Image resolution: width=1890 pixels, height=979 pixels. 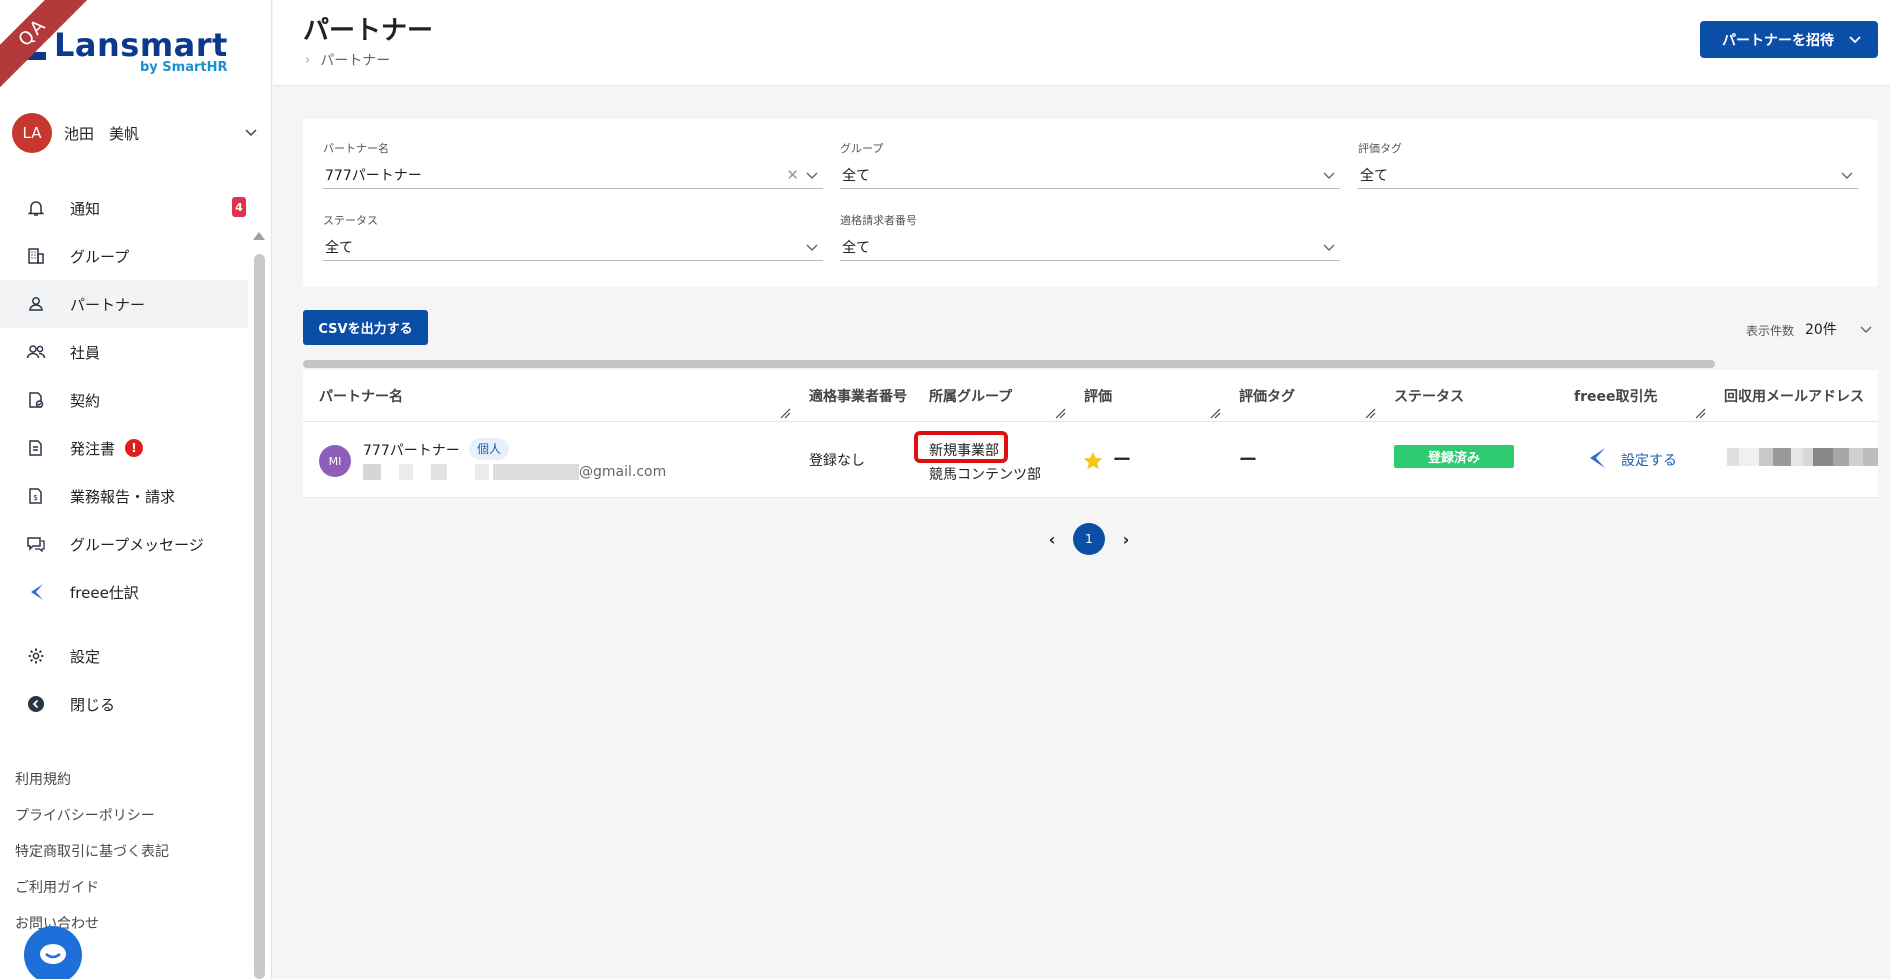 I want to click on sidebar-item-employees: 社員, so click(x=124, y=352).